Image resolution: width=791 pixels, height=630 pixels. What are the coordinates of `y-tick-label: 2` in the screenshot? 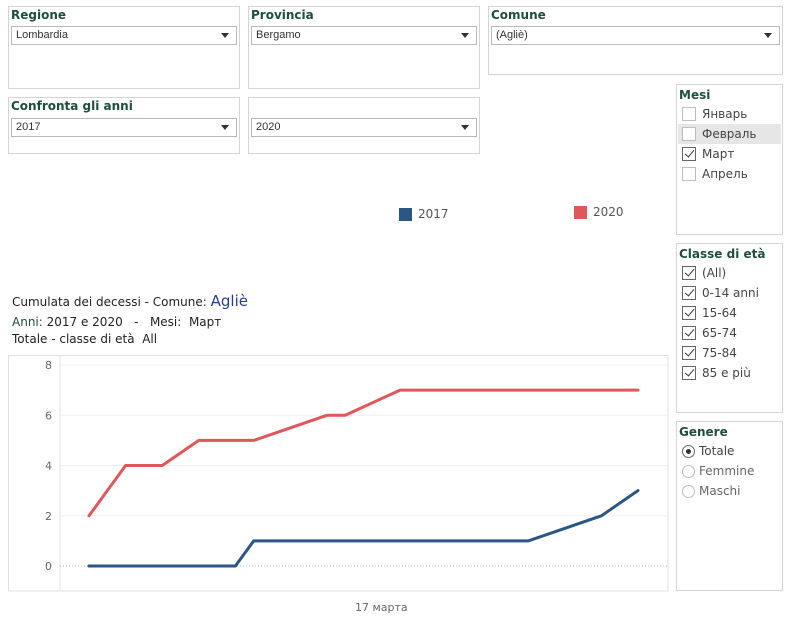 It's located at (48, 516).